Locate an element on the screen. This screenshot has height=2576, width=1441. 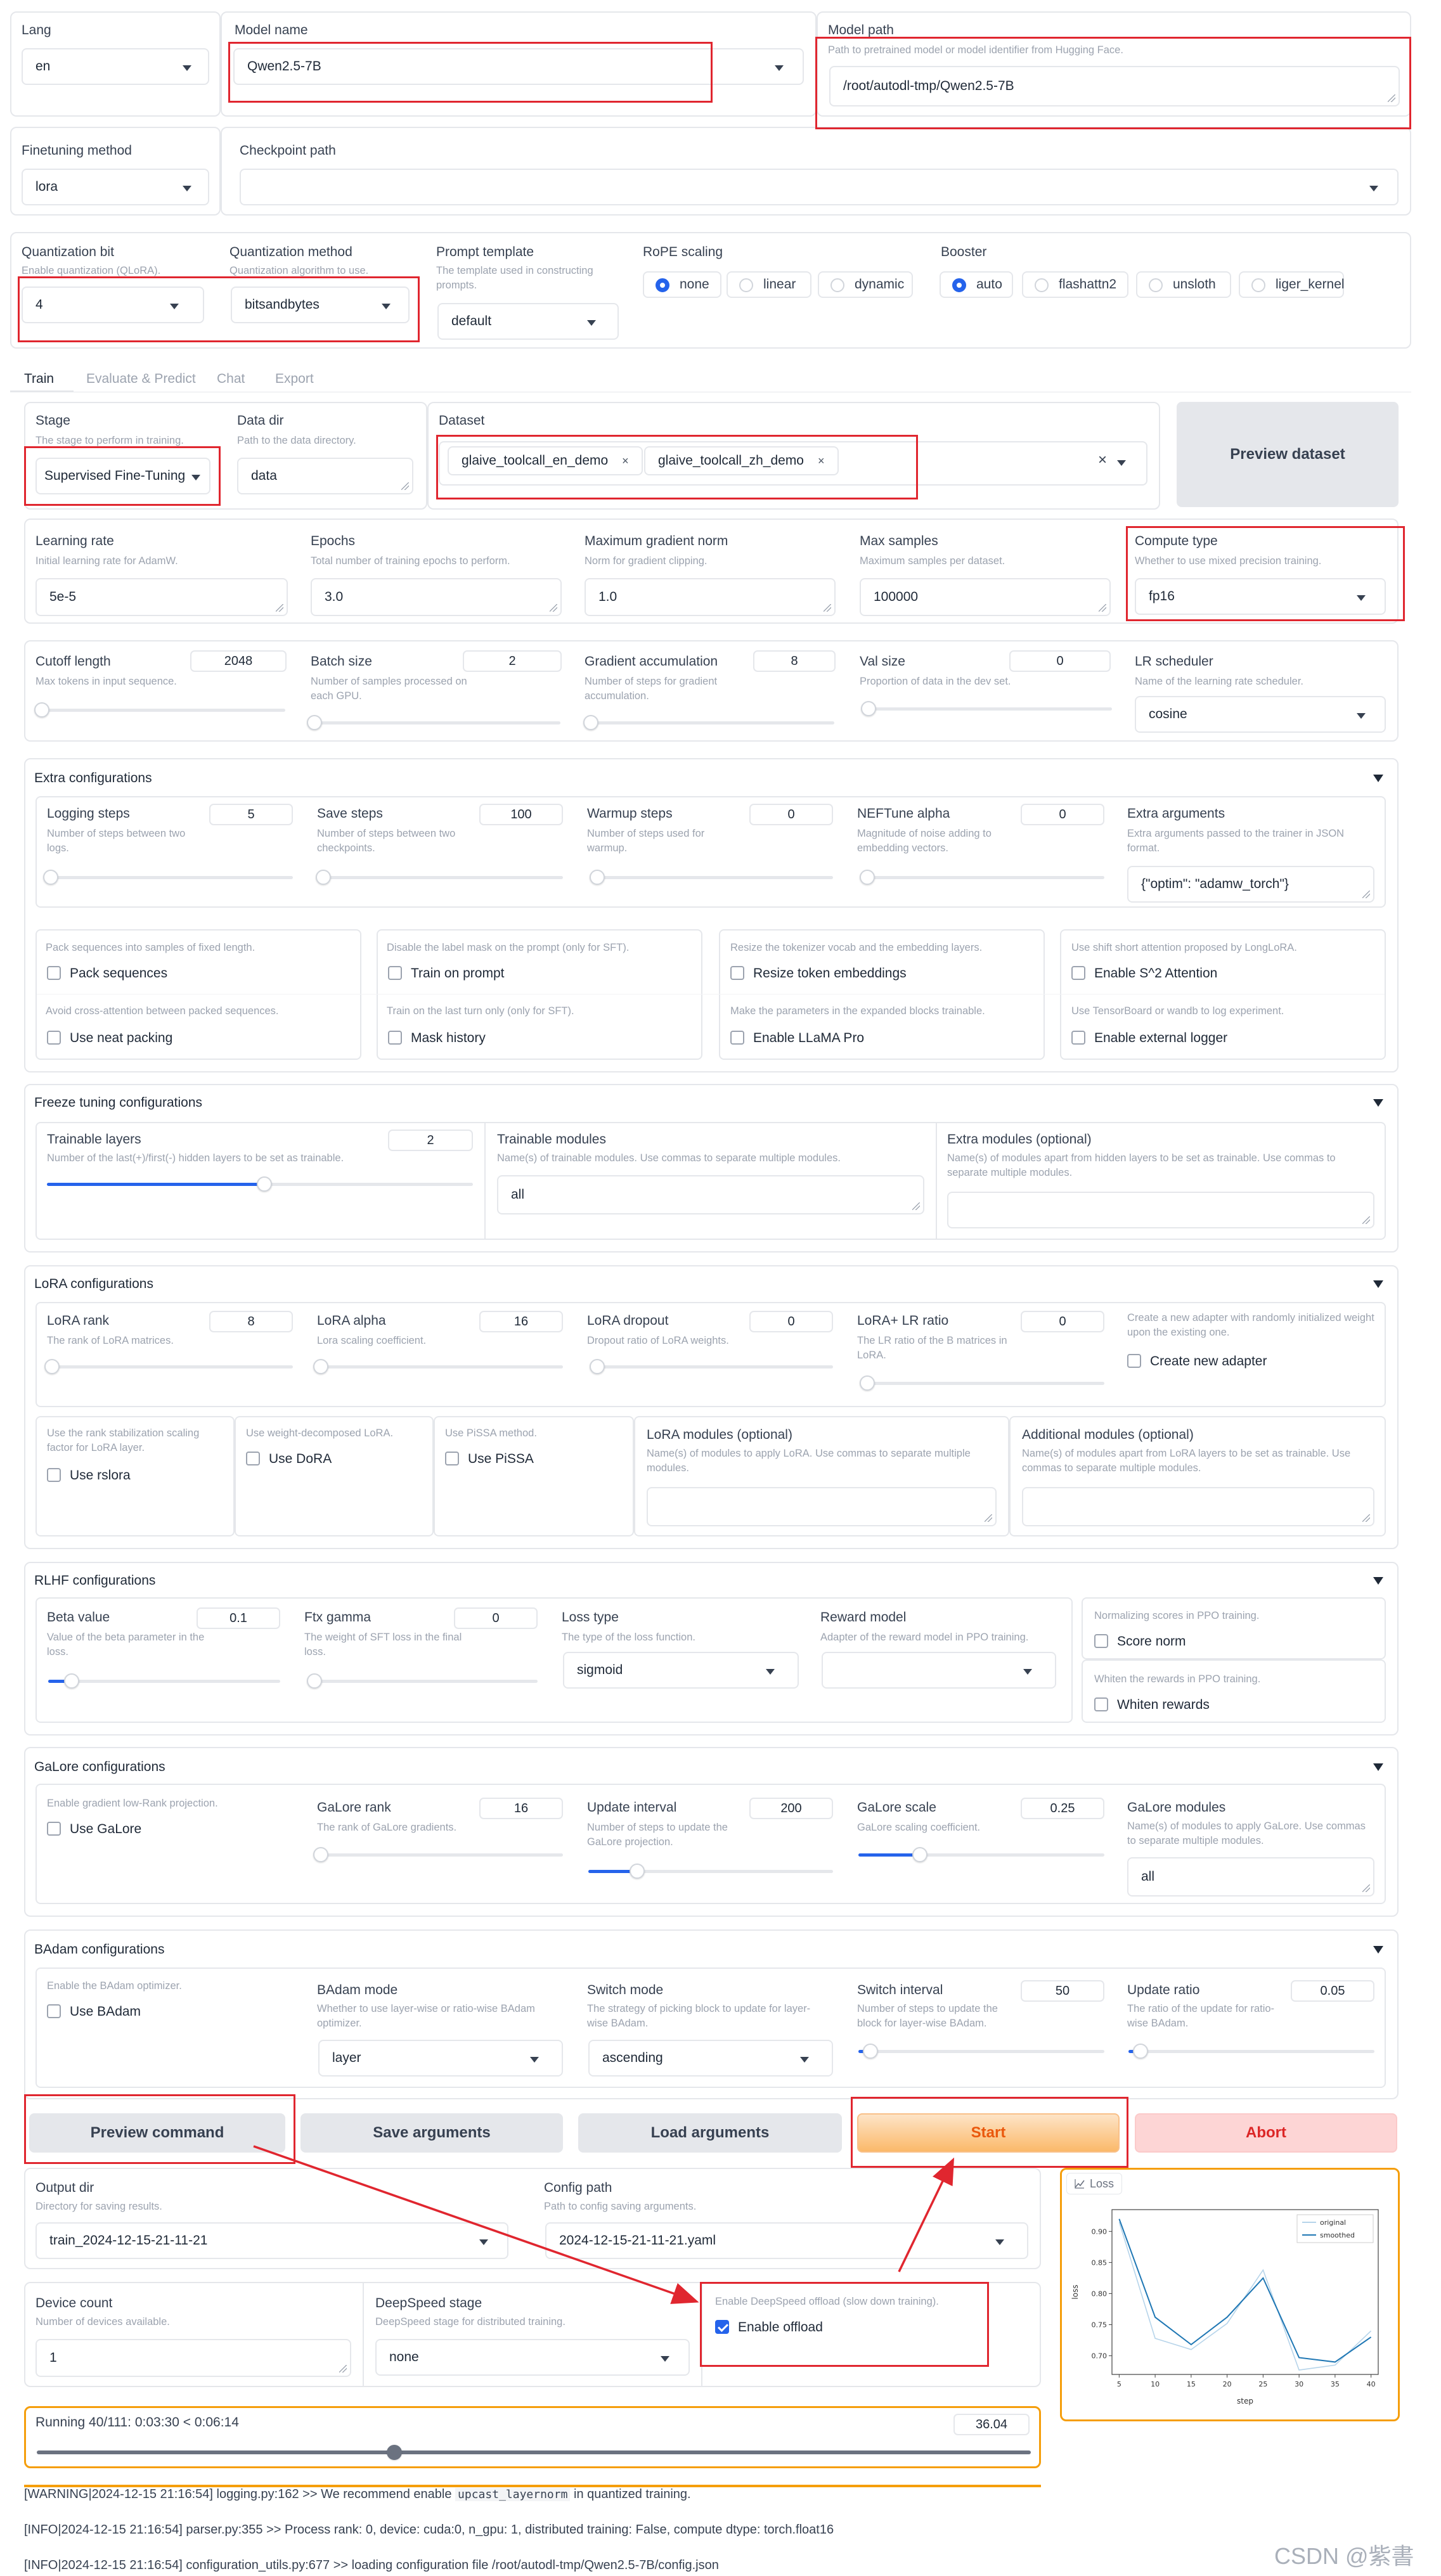
booster-option-liger-kernel: liger_kernel is located at coordinates (1292, 284).